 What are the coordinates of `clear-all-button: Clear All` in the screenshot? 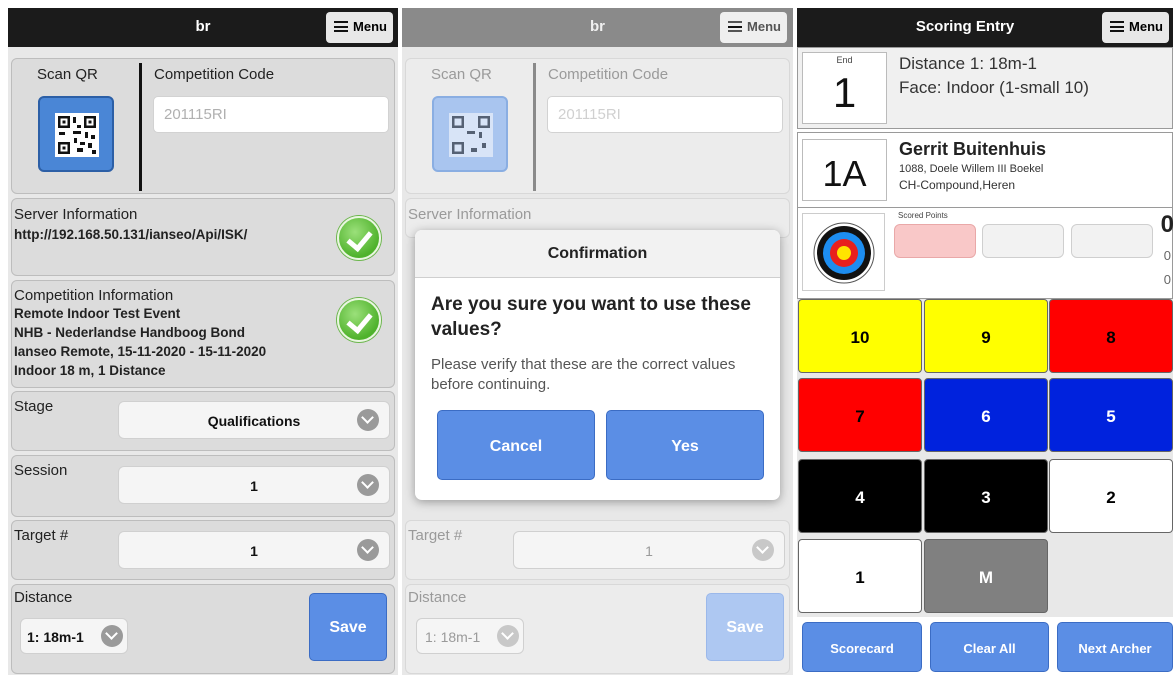 It's located at (989, 647).